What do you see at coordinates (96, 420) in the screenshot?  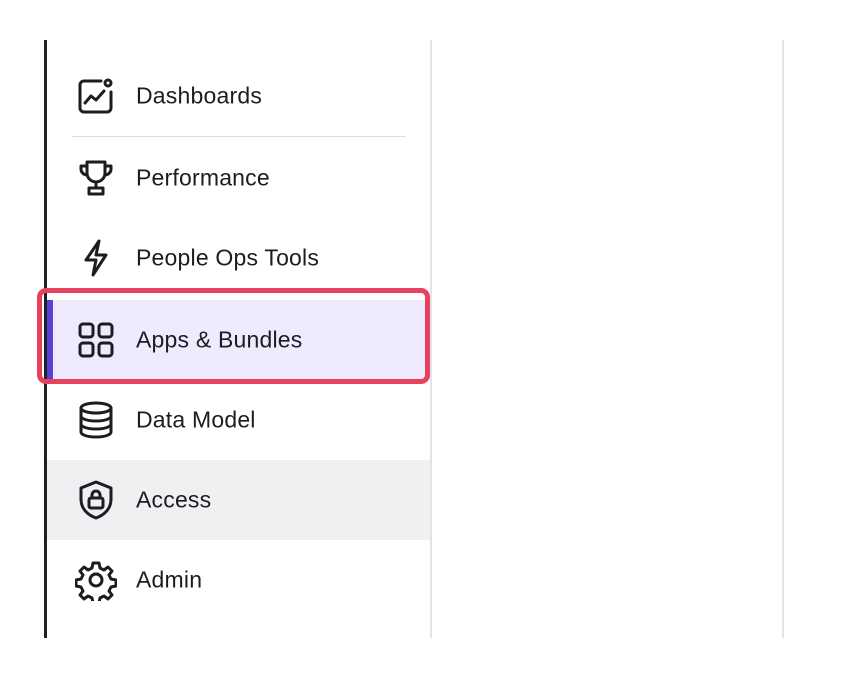 I see `database-icon` at bounding box center [96, 420].